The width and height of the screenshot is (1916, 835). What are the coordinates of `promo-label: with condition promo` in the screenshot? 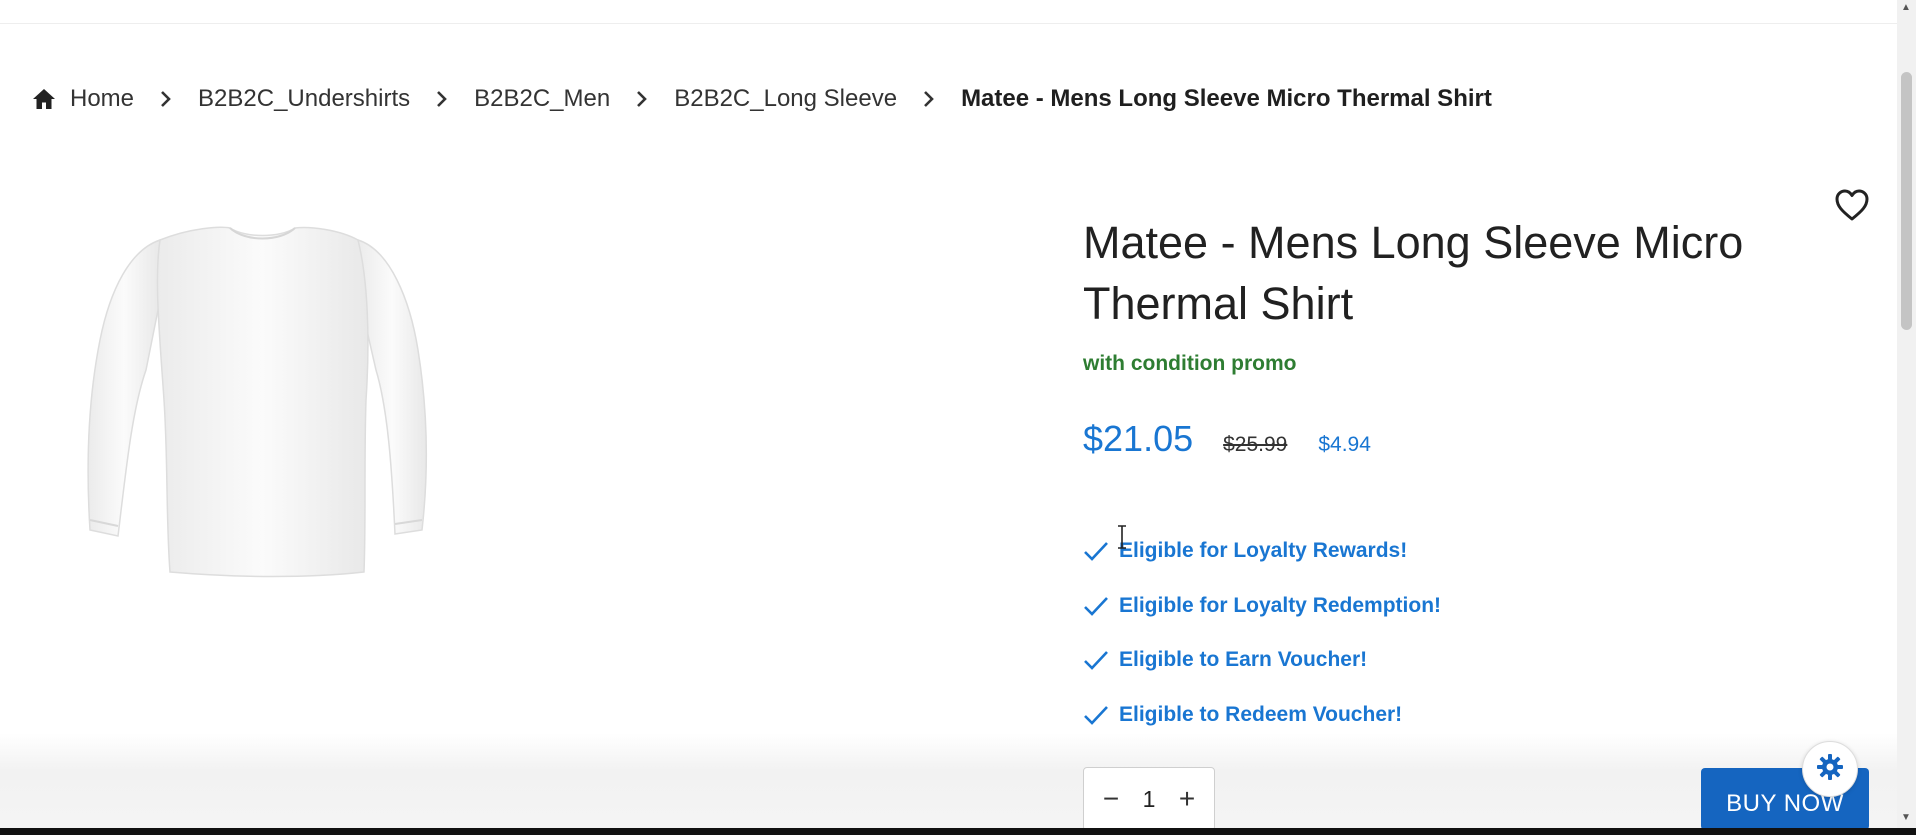 It's located at (1190, 363).